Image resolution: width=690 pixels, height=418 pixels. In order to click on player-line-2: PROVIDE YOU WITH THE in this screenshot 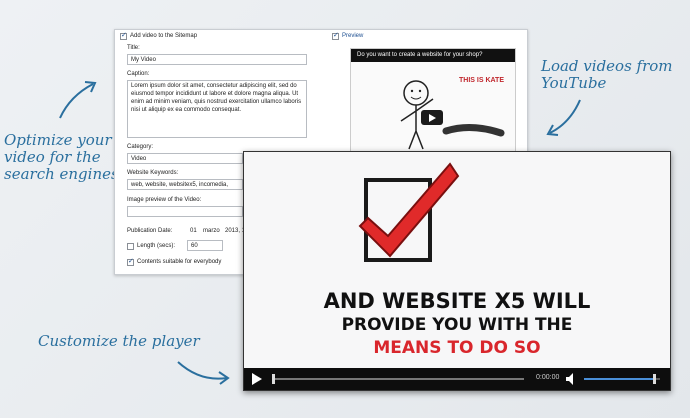, I will do `click(457, 325)`.